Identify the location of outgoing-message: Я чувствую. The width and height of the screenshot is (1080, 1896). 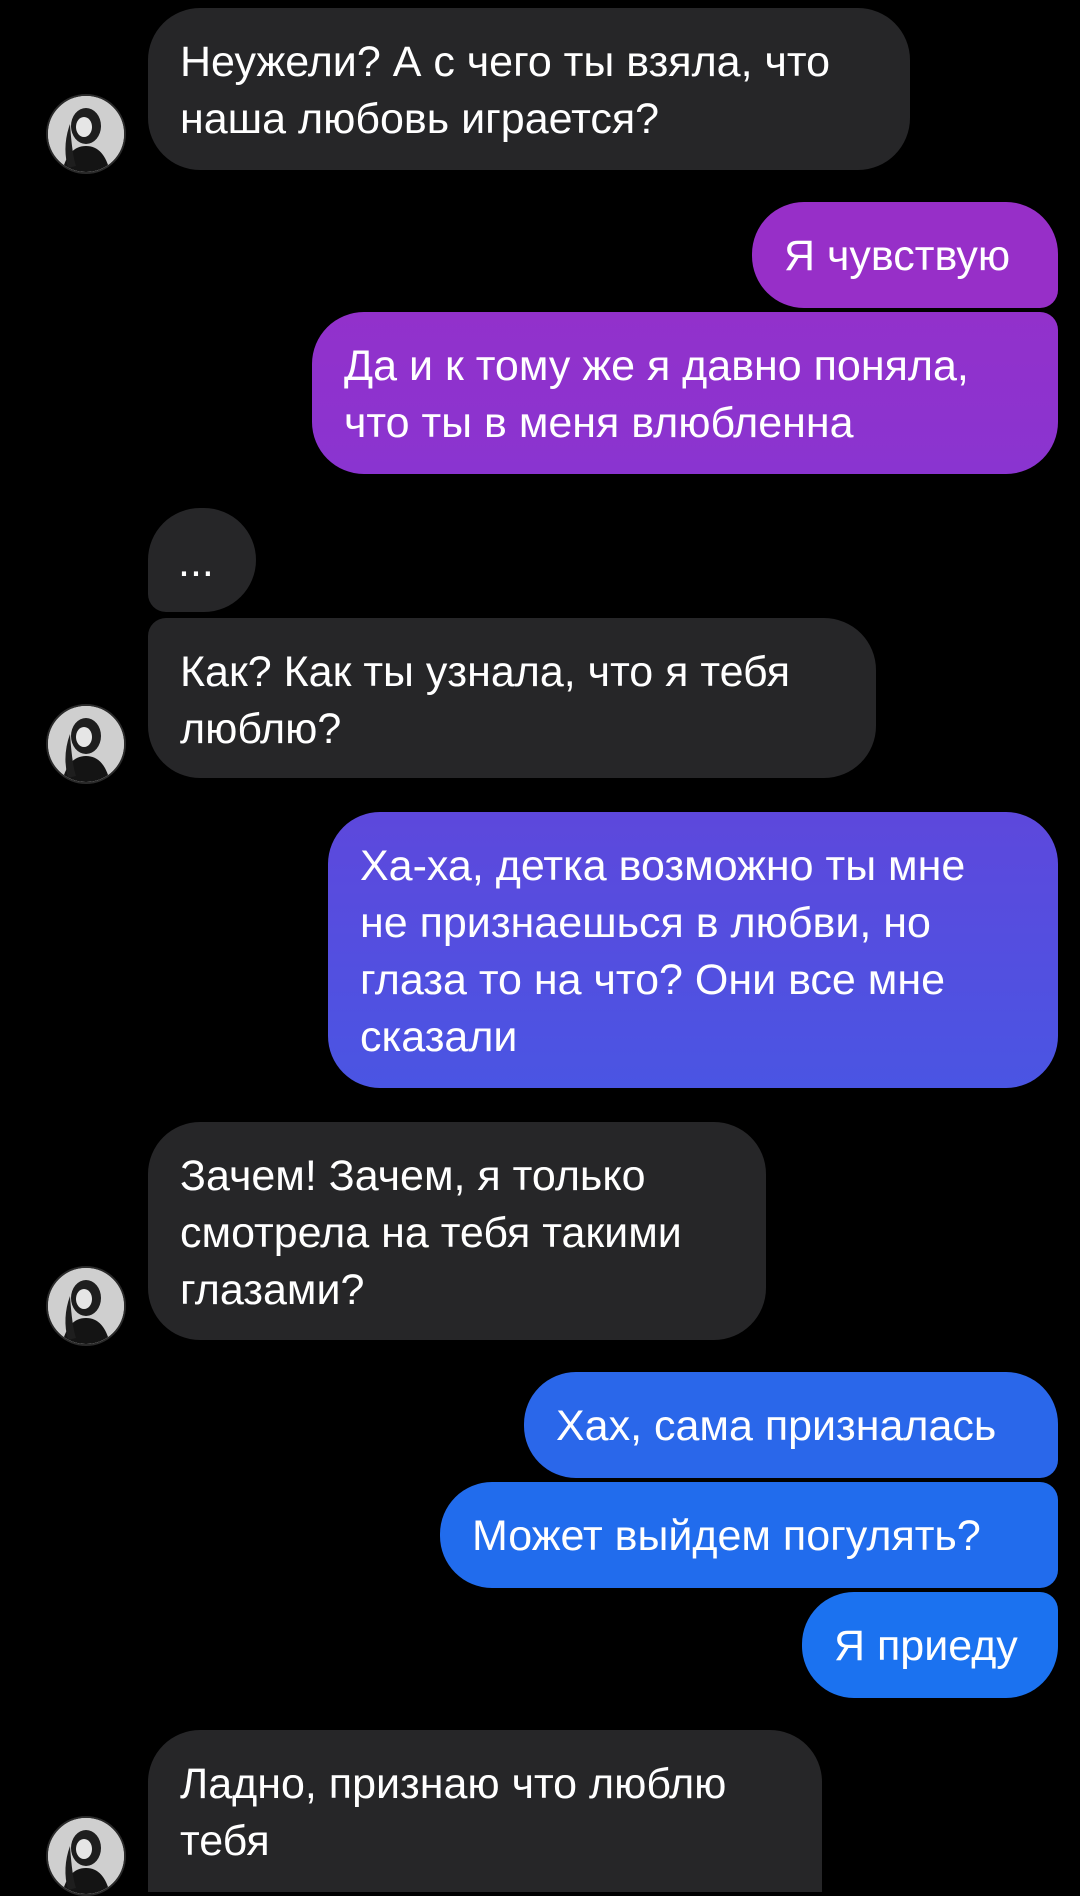
(905, 255).